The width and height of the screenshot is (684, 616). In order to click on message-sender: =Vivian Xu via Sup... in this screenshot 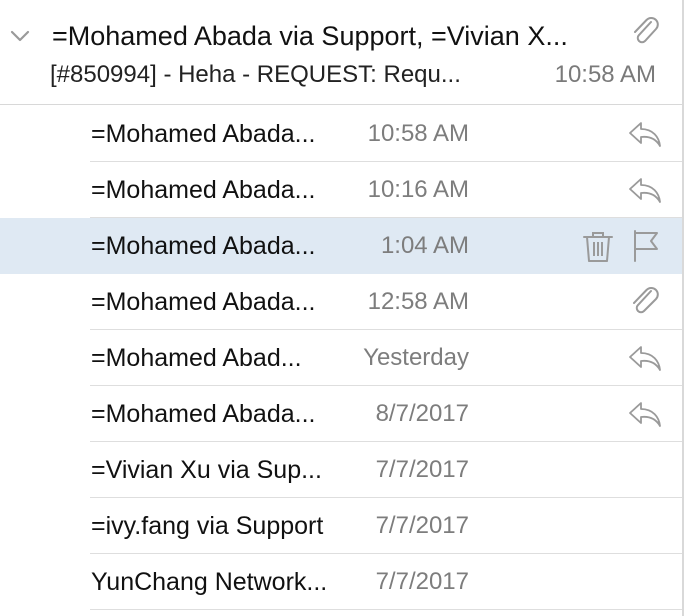, I will do `click(206, 470)`.